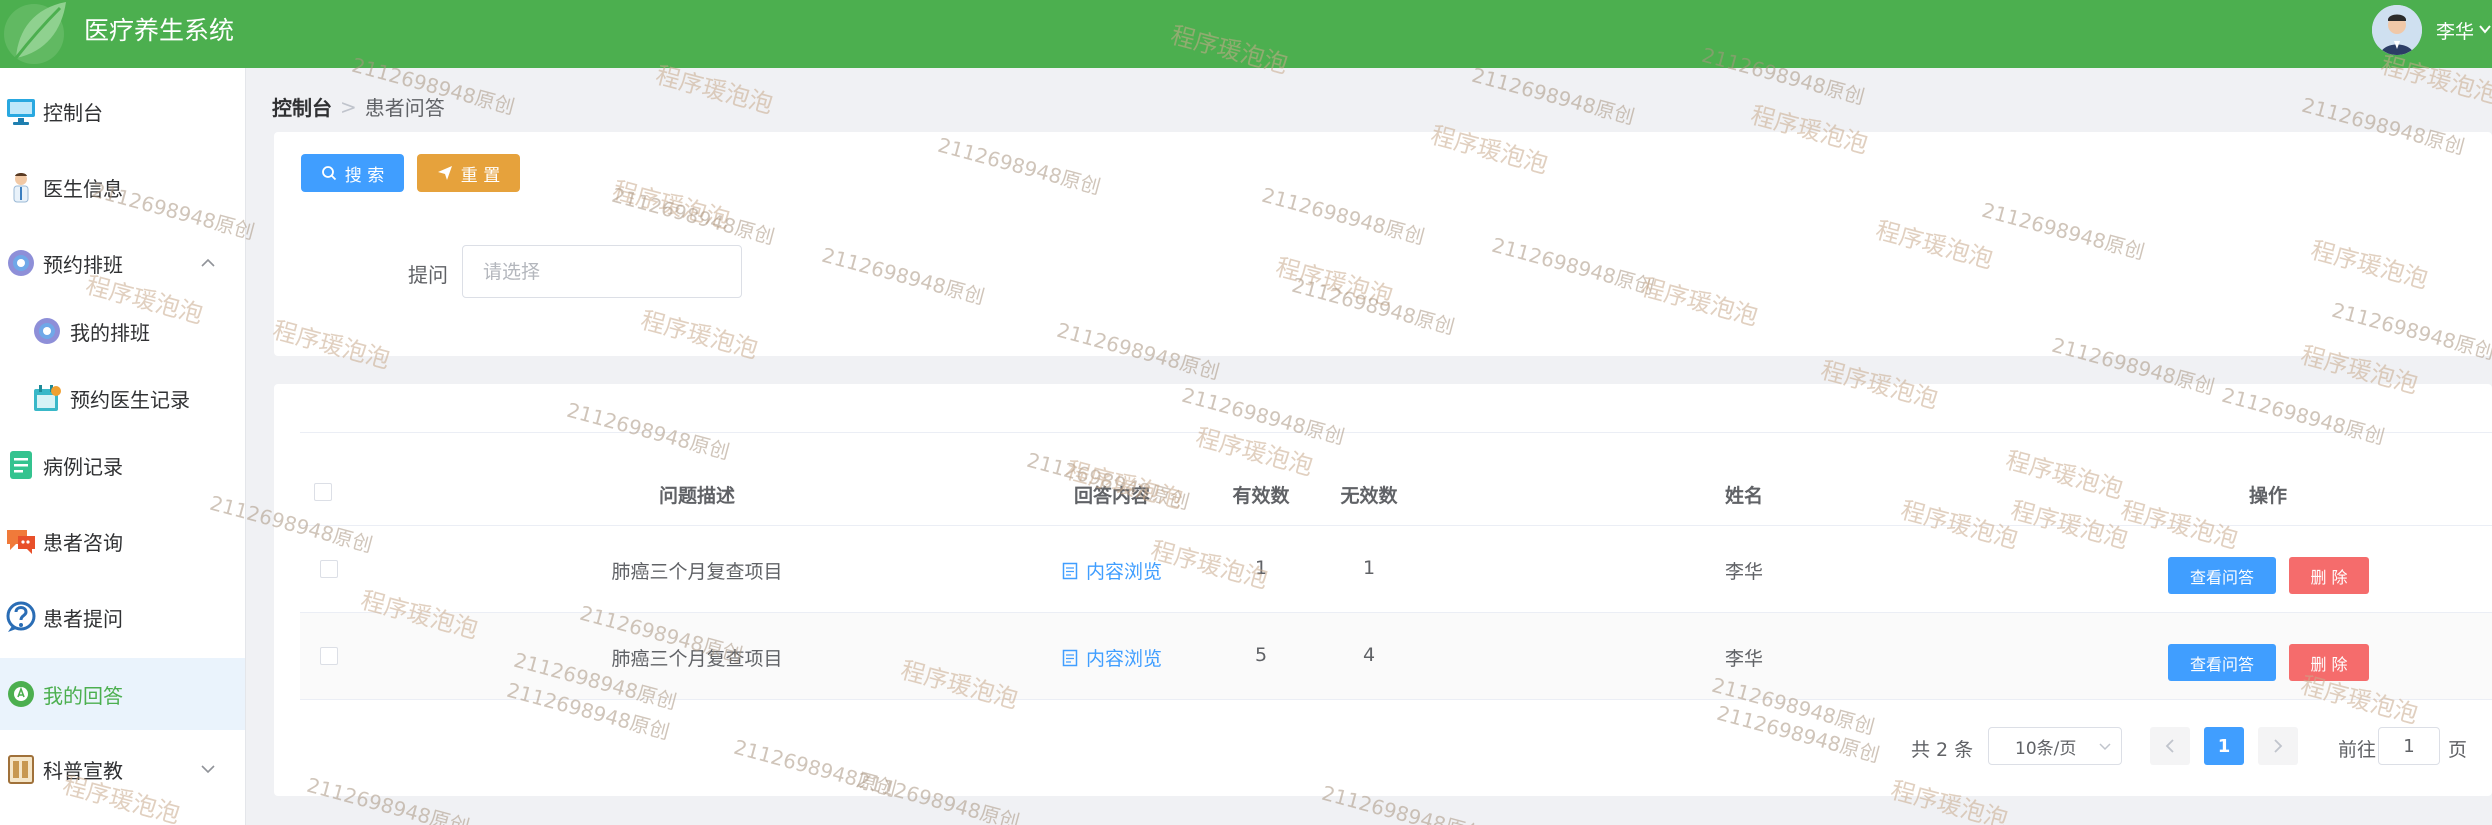  Describe the element at coordinates (83, 542) in the screenshot. I see `sidebar-item-label: 患者咨询` at that location.